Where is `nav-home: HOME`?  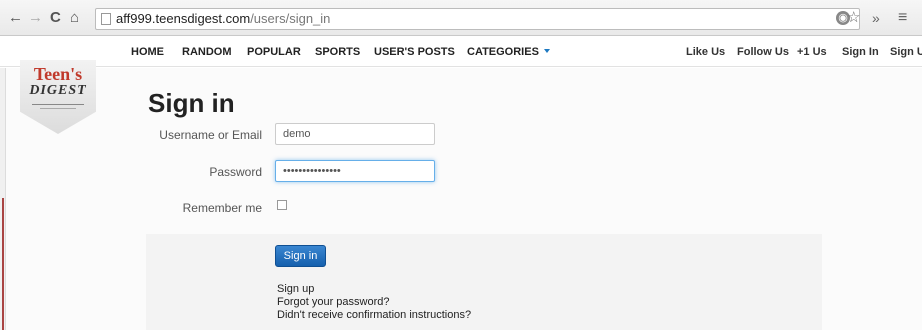 nav-home: HOME is located at coordinates (147, 52).